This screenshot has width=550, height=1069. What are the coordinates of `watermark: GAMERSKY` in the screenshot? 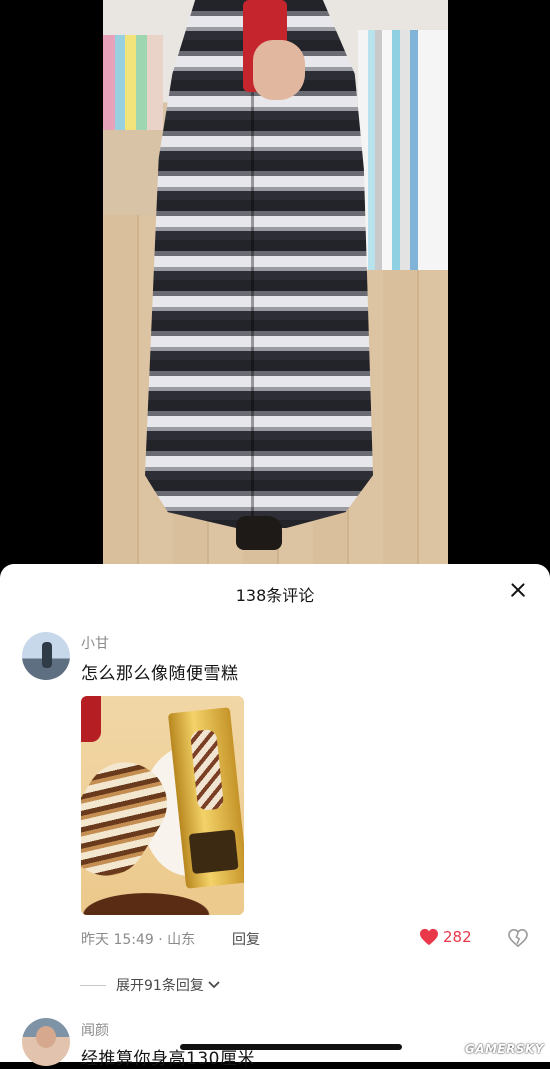 It's located at (504, 1049).